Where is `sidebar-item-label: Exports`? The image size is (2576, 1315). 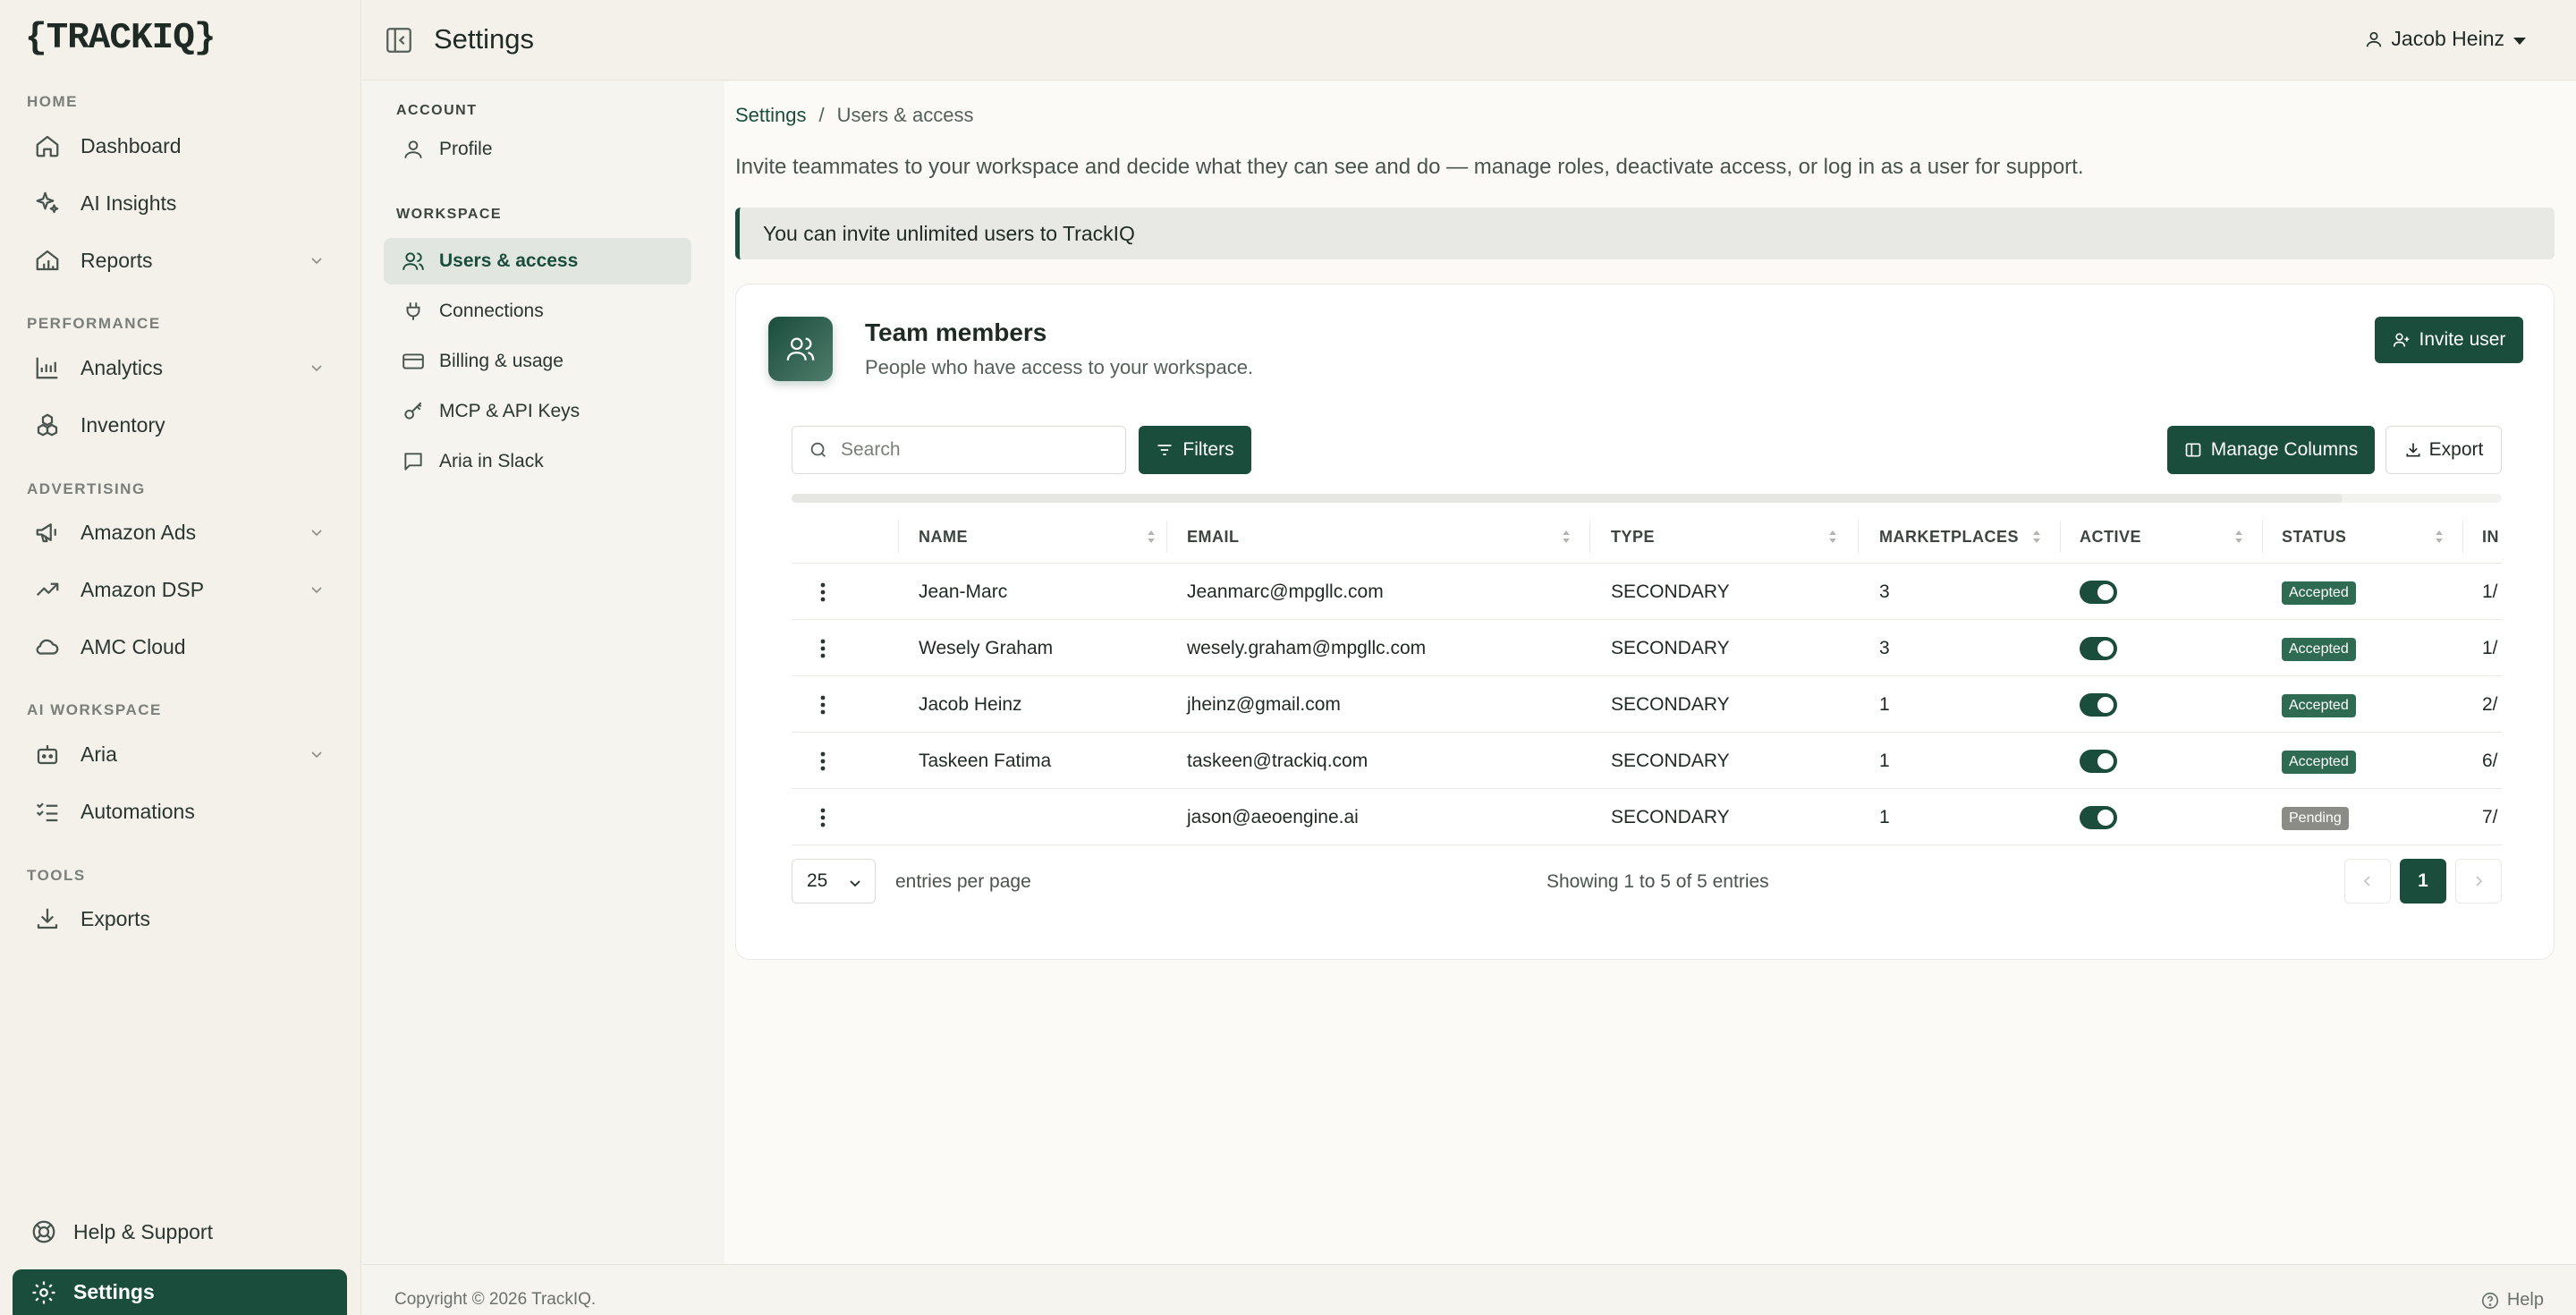
sidebar-item-label: Exports is located at coordinates (115, 918).